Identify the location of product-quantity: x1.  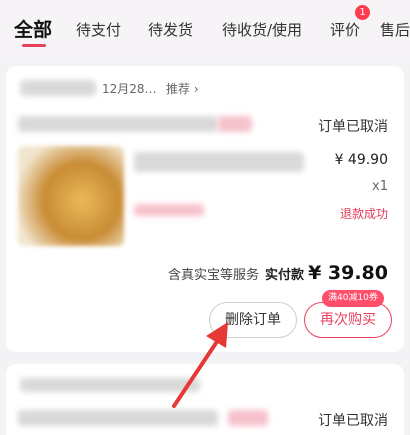
(380, 186).